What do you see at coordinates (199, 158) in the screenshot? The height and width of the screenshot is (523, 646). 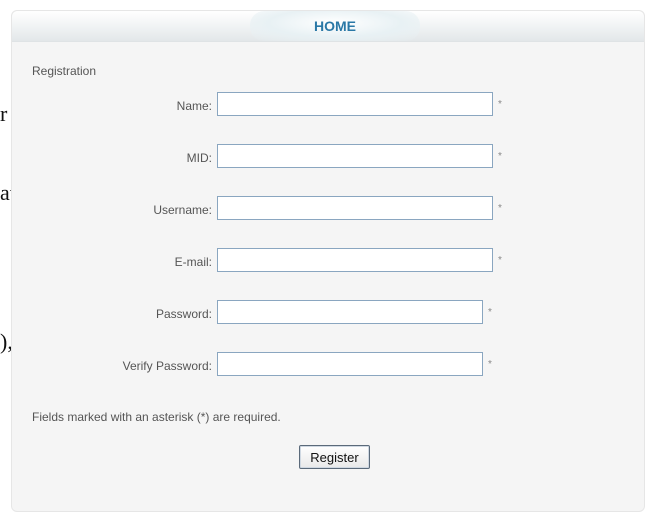 I see `mid-label: MID:` at bounding box center [199, 158].